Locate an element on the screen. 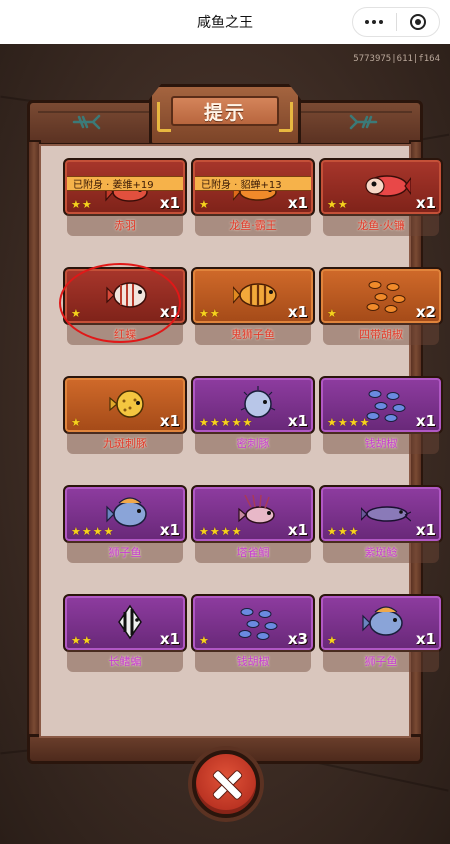 Image resolution: width=450 pixels, height=844 pixels. fish-name-bar: 红蝶 is located at coordinates (125, 334).